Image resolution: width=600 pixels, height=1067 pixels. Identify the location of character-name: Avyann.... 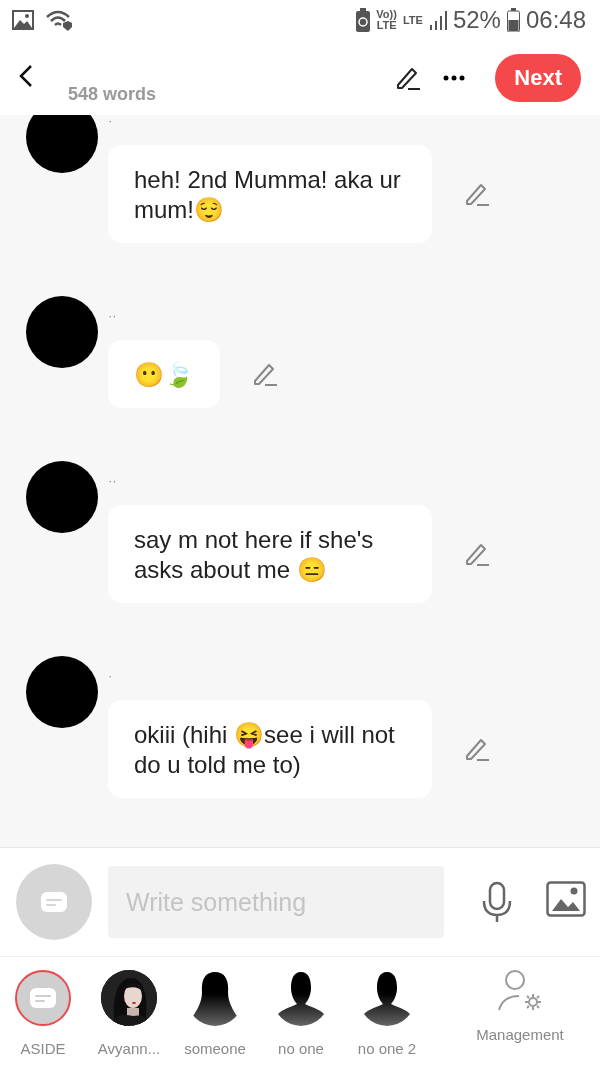
(129, 1048).